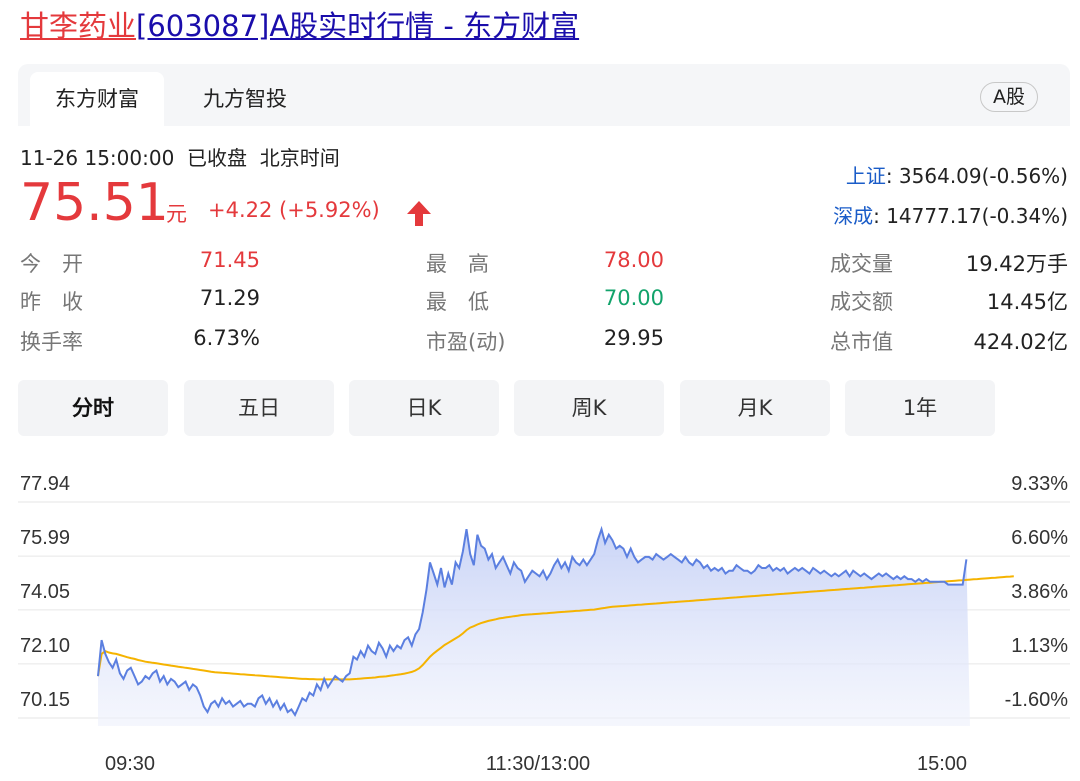  I want to click on index-shanghai-name: 上证, so click(866, 176).